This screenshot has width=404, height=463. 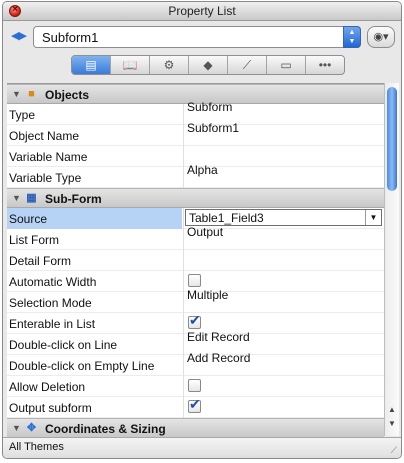 What do you see at coordinates (392, 423) in the screenshot?
I see `scroll-down-icon: ▼` at bounding box center [392, 423].